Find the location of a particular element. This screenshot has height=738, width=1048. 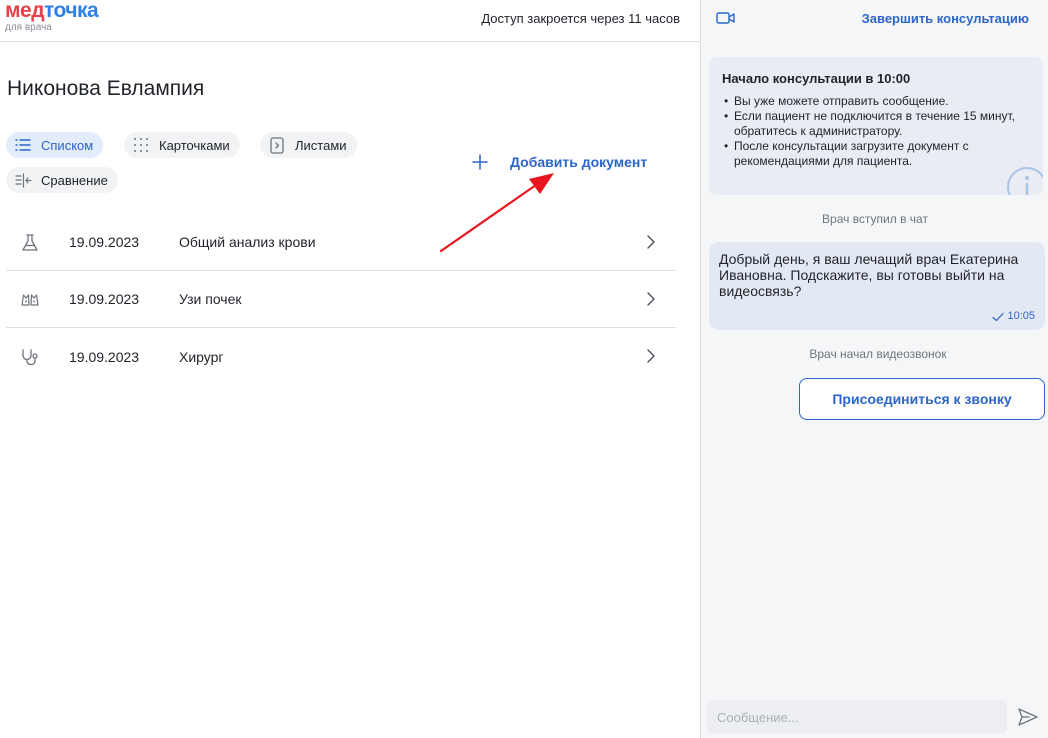

kidneys-icon is located at coordinates (30, 300).